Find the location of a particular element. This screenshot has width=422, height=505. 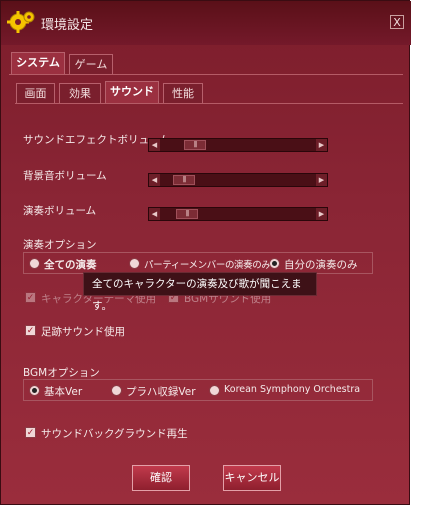

radio-basic-ver is located at coordinates (34, 390).